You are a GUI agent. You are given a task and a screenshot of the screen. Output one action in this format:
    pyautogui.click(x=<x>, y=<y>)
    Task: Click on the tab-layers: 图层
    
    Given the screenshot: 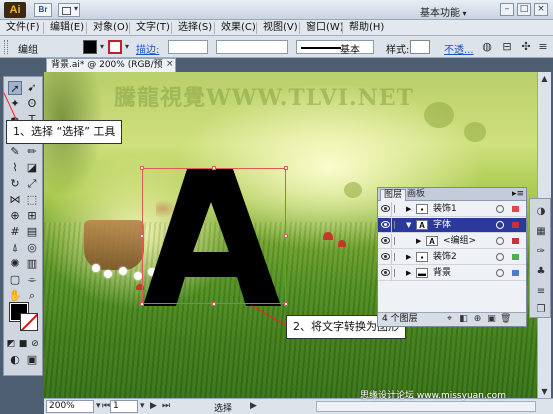 What is the action you would take?
    pyautogui.click(x=393, y=195)
    